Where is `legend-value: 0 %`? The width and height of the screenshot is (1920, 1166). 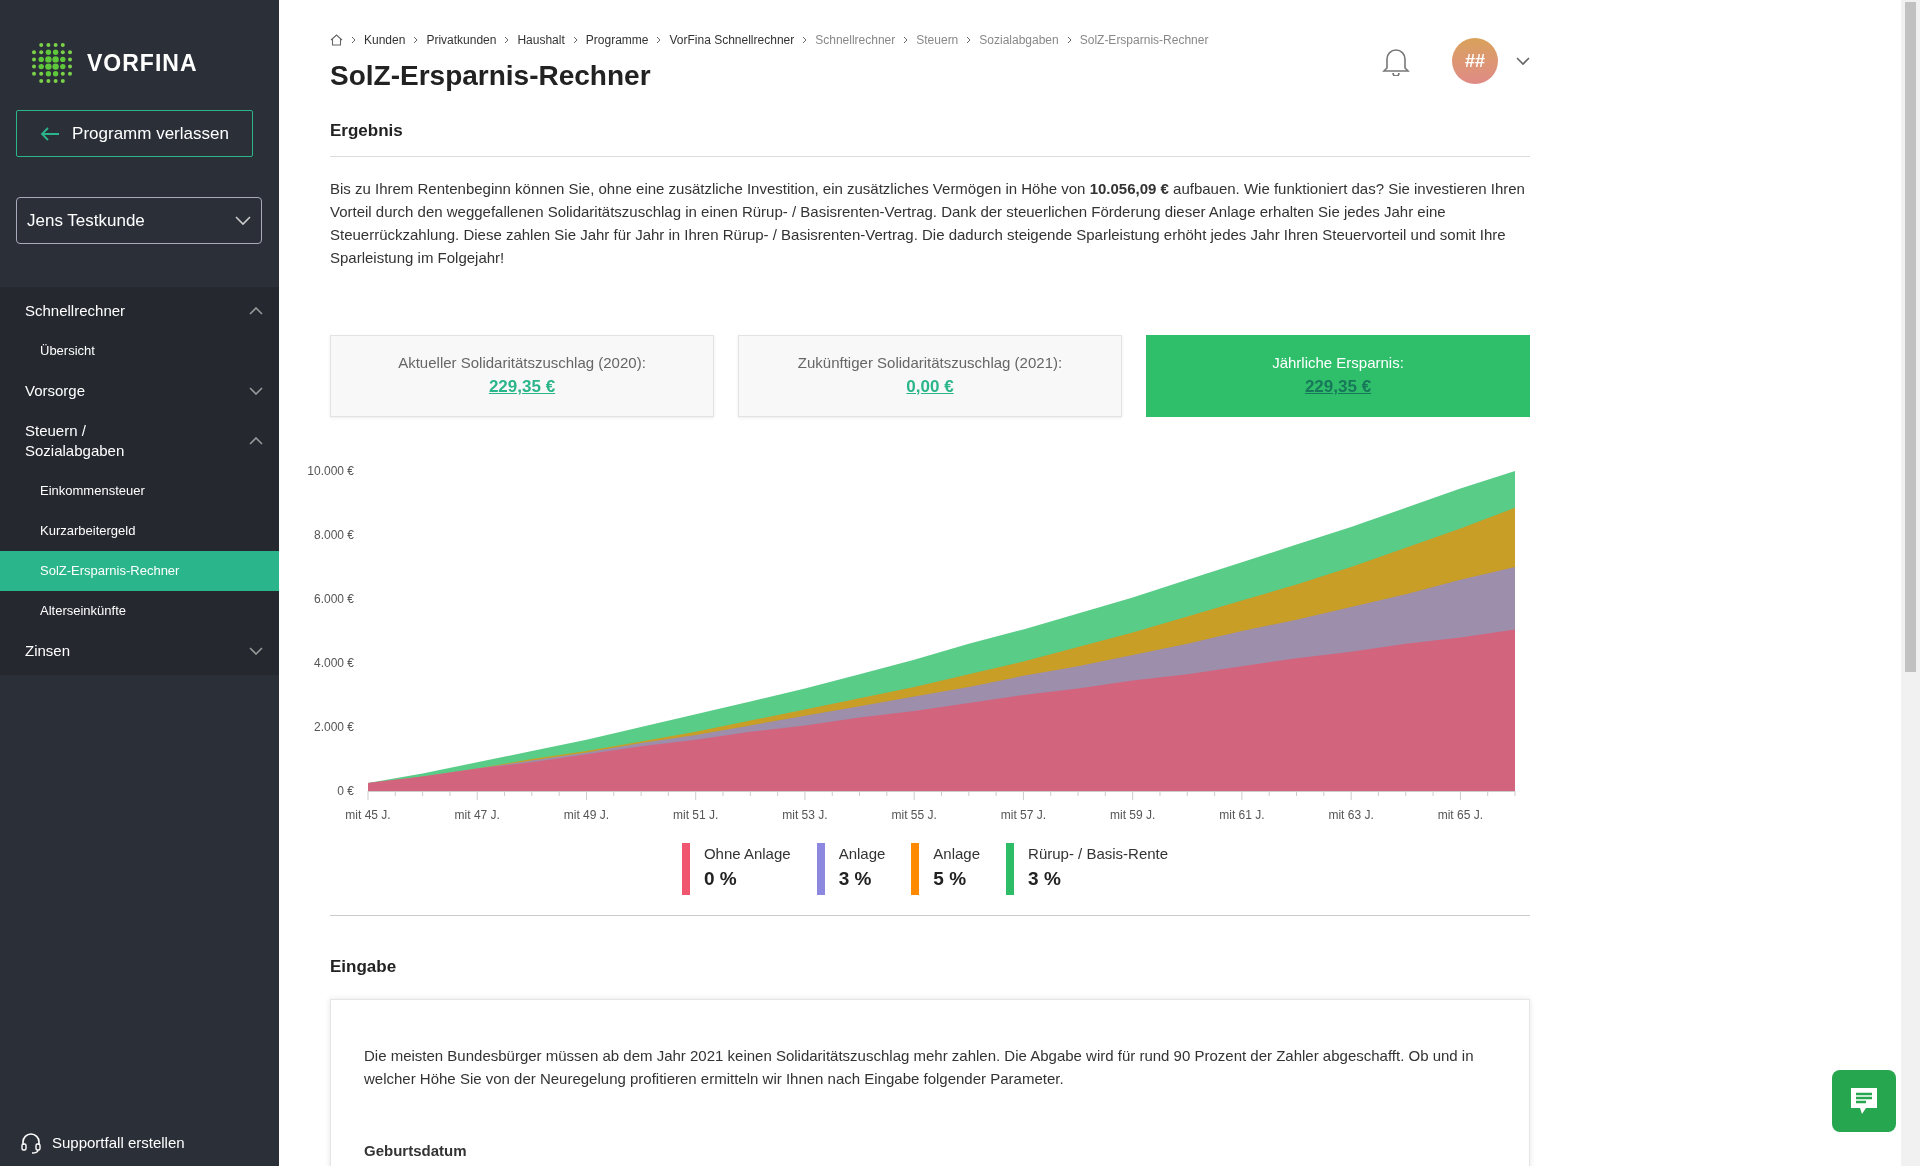 legend-value: 0 % is located at coordinates (720, 879).